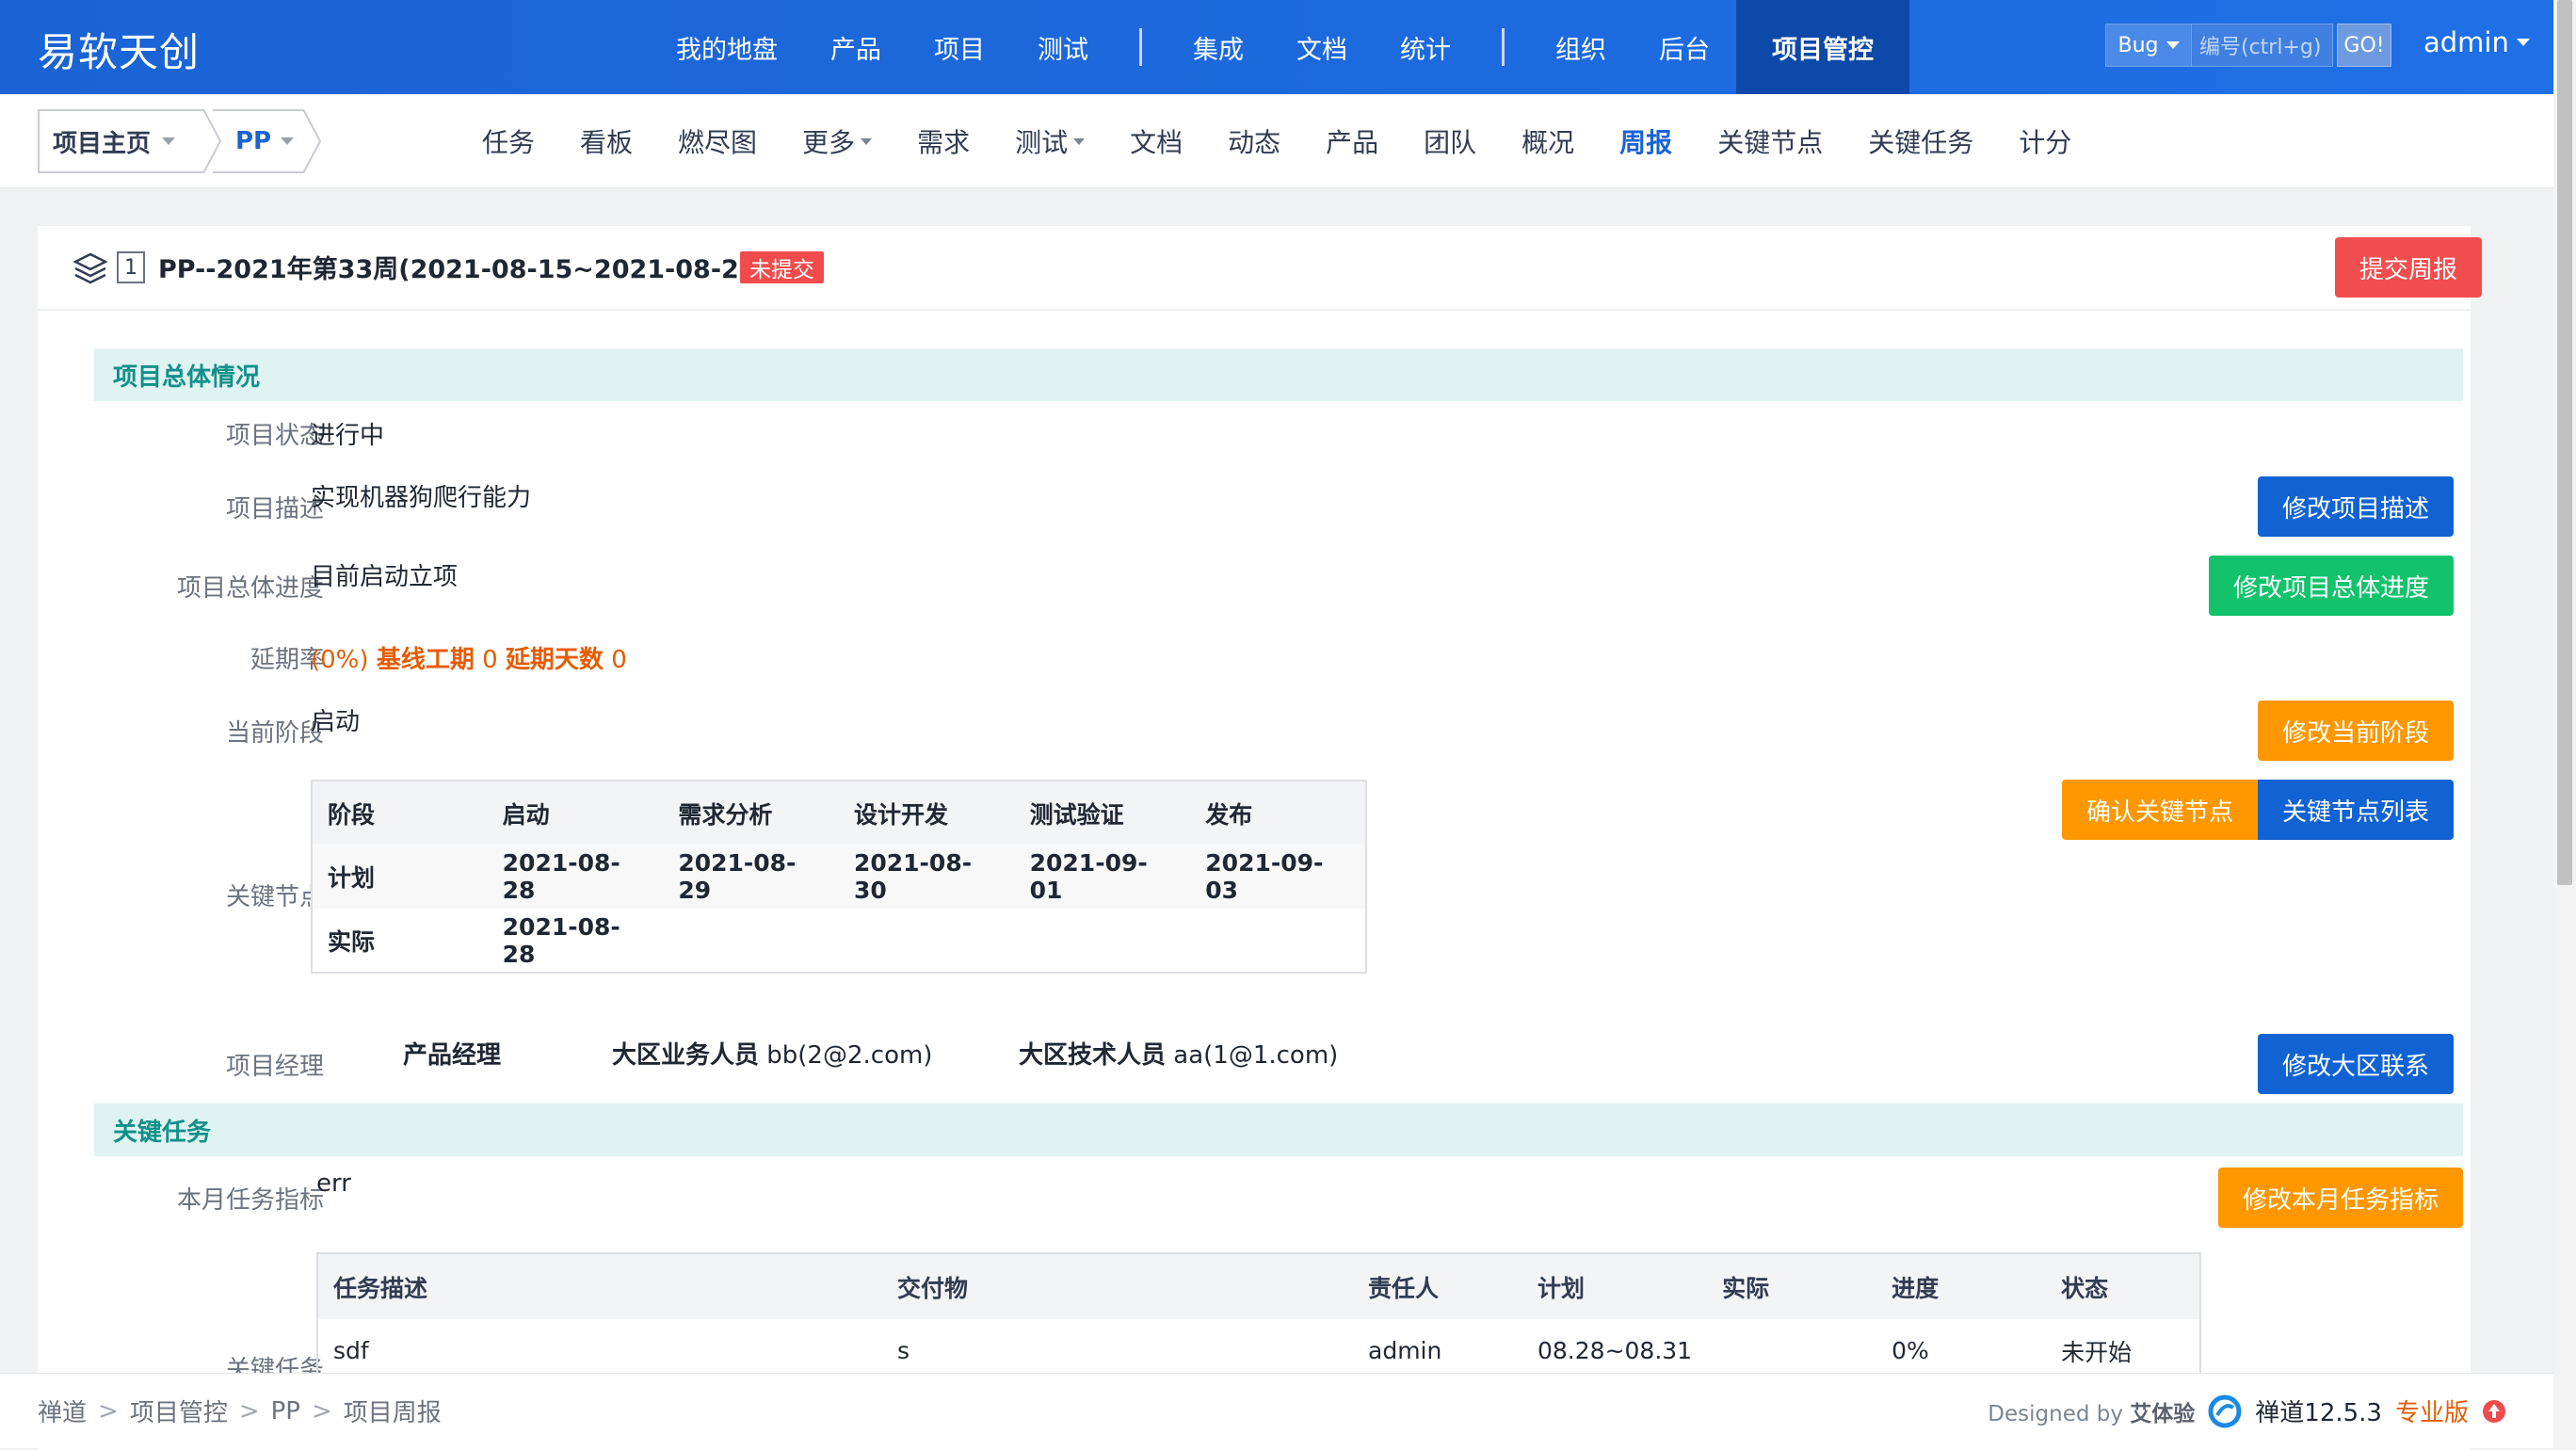  I want to click on edit-desc-button: 修改项目描述, so click(2356, 506).